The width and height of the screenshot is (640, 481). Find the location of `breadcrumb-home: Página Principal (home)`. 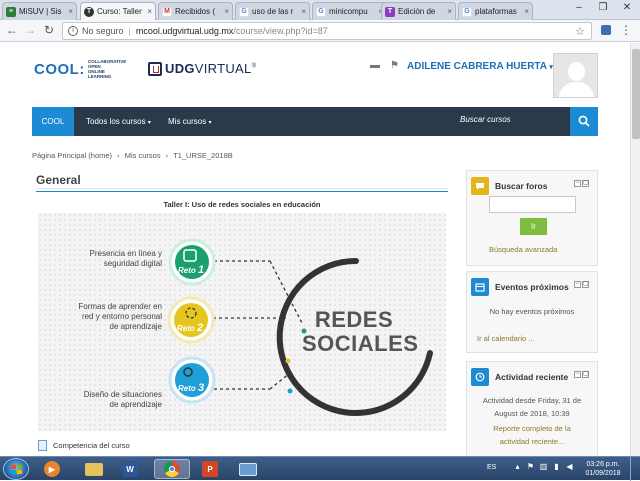

breadcrumb-home: Página Principal (home) is located at coordinates (72, 155).